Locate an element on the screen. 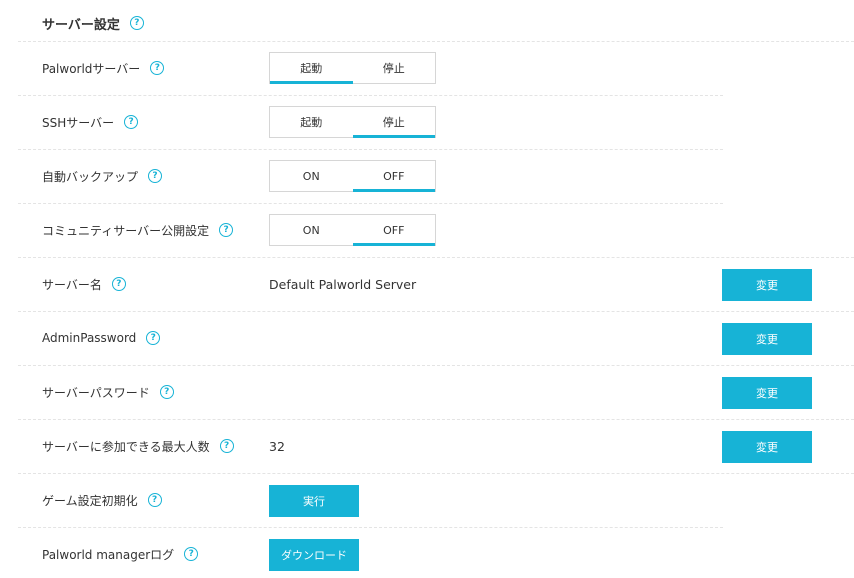 This screenshot has width=854, height=578. row-label-ssh-server: SSHサーバー ? is located at coordinates (90, 122).